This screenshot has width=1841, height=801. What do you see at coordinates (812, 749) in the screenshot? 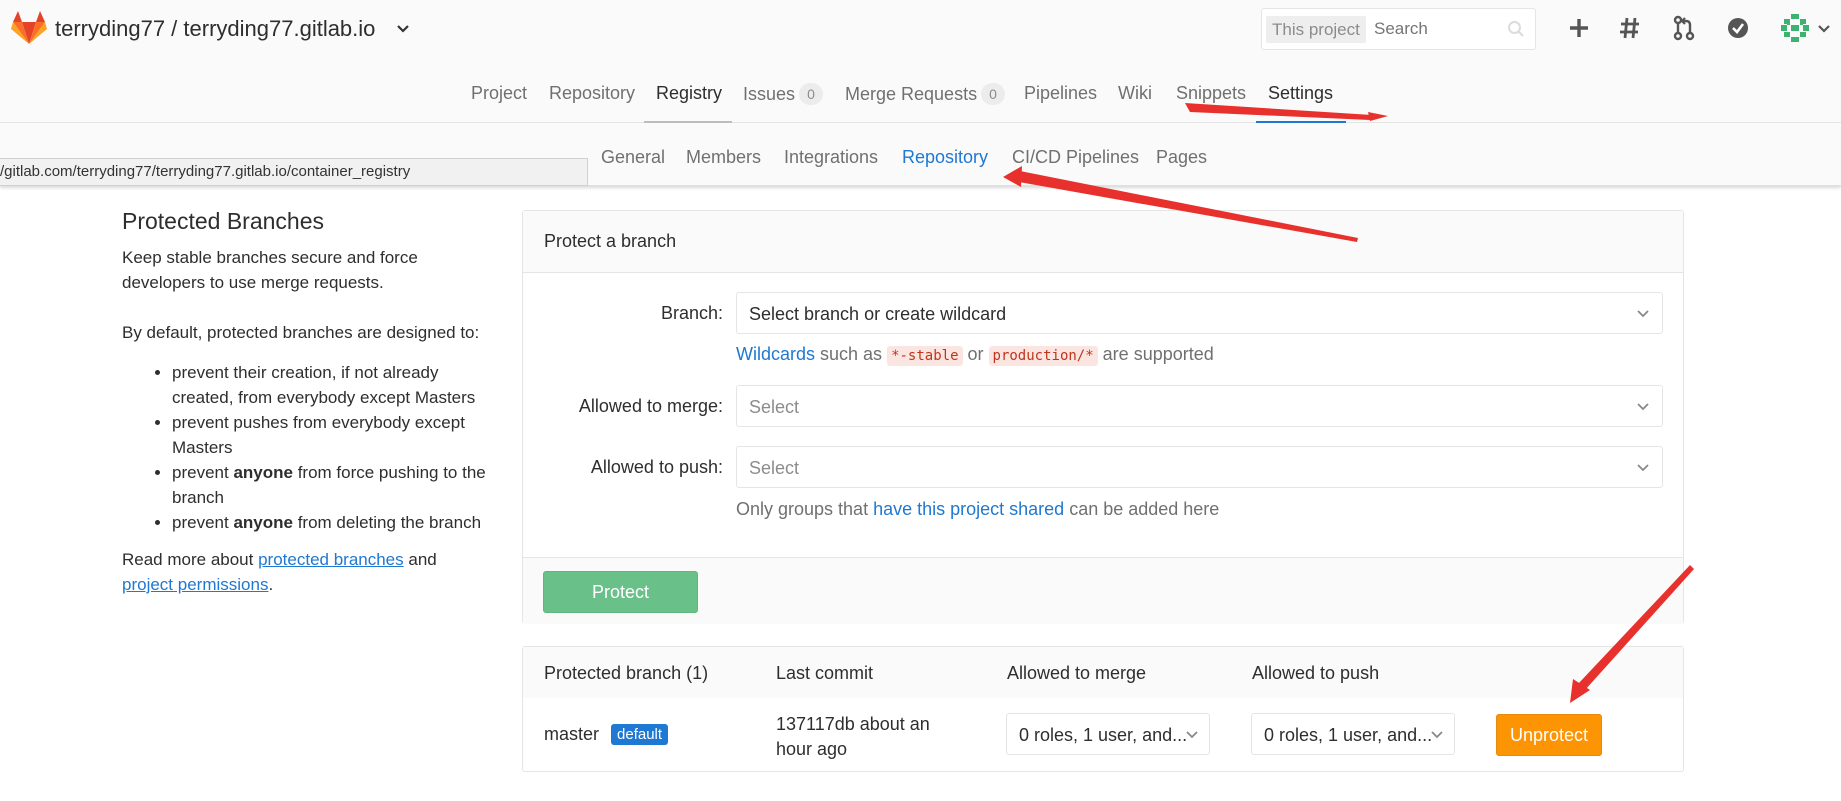
I see `commit-time: hour ago` at bounding box center [812, 749].